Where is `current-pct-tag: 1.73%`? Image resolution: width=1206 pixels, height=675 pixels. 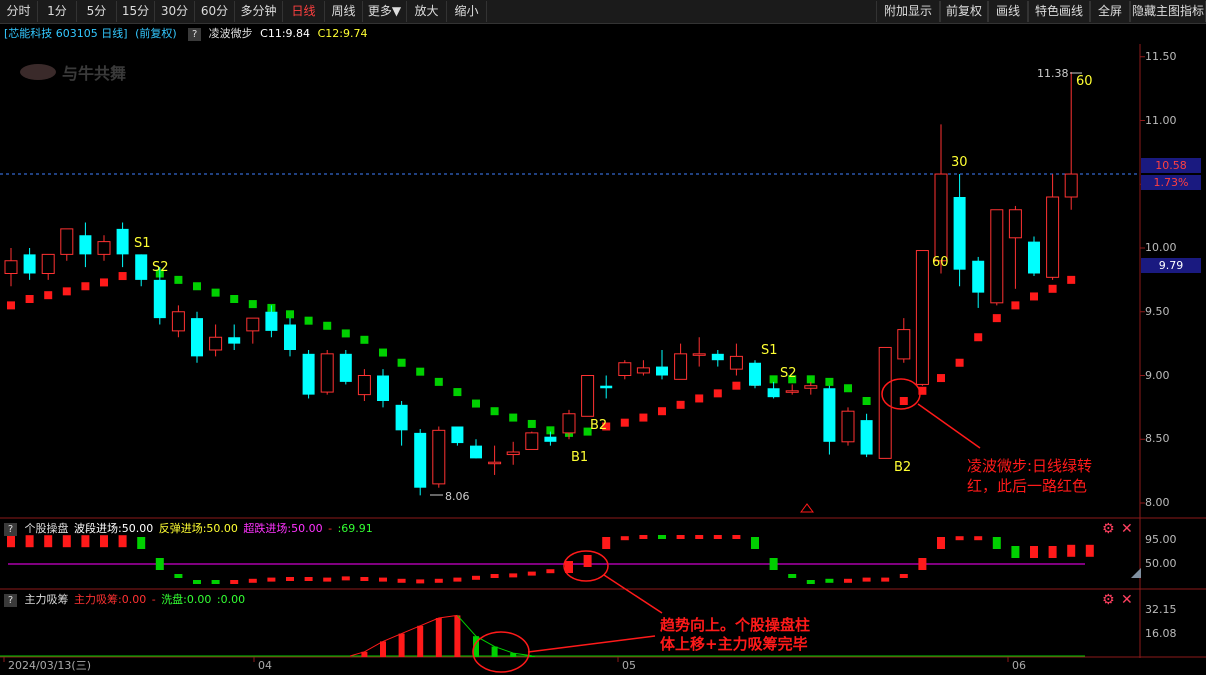
current-pct-tag: 1.73% is located at coordinates (1171, 182).